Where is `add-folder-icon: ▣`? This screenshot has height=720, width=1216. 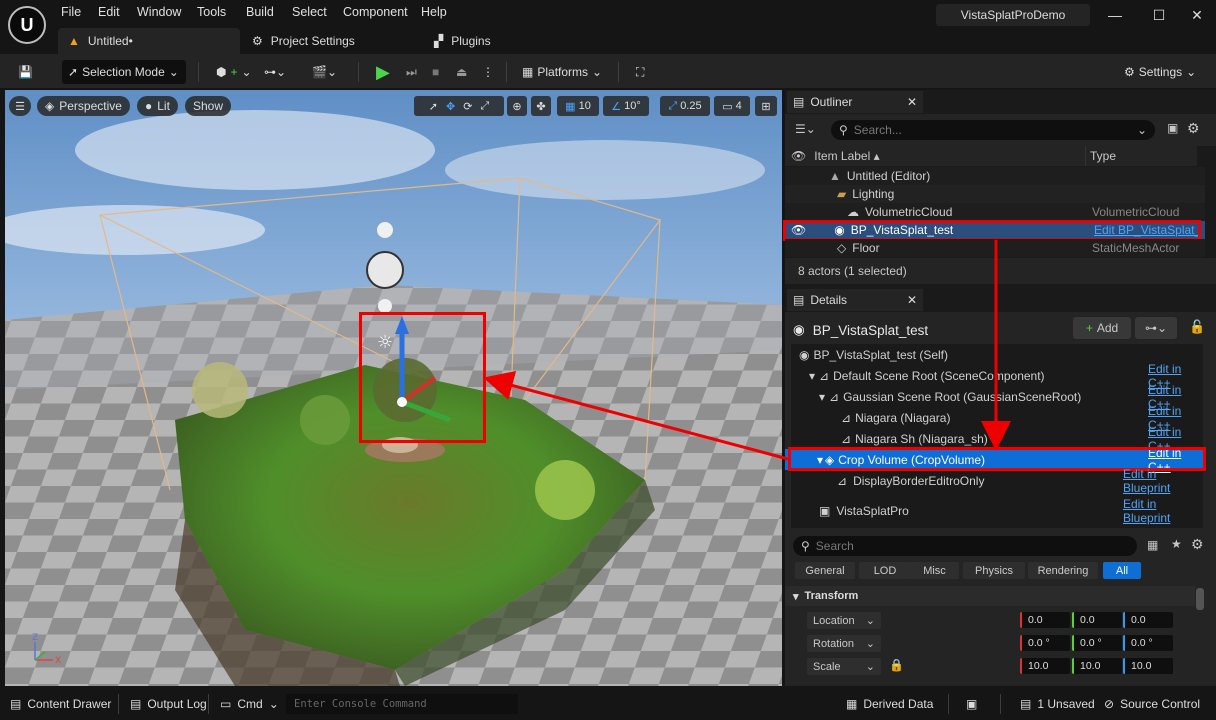
add-folder-icon: ▣ is located at coordinates (1172, 128).